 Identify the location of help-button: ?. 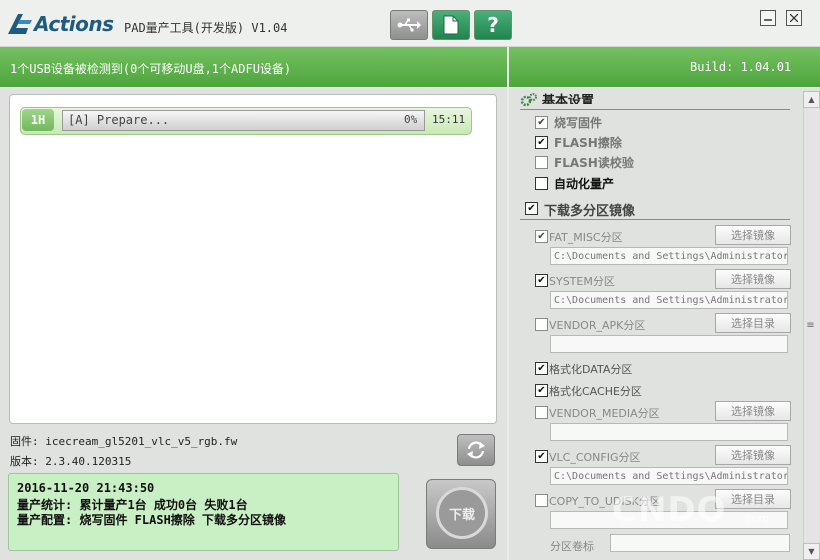
(493, 25).